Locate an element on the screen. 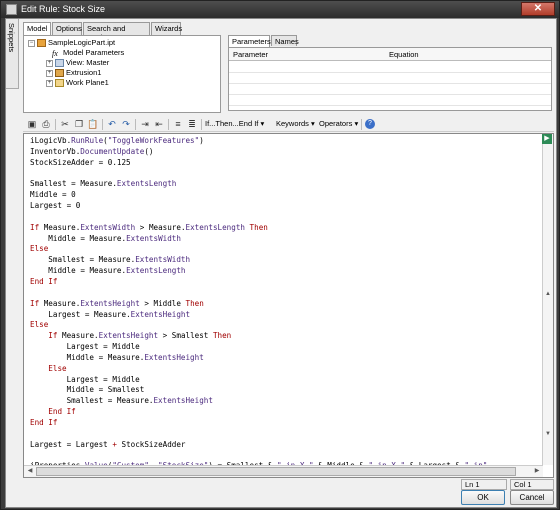 This screenshot has height=510, width=560. column-parameter: Parameter is located at coordinates (251, 54).